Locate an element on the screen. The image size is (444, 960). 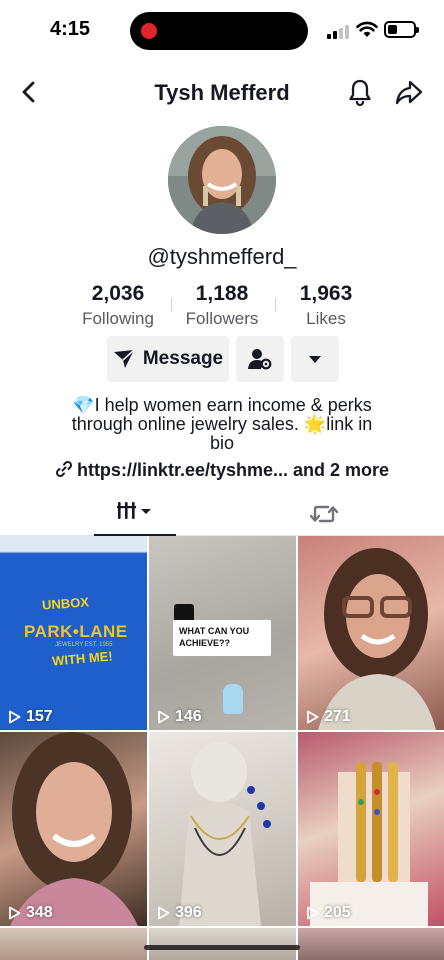
bio-line: 💎I help women earn income & perks is located at coordinates (222, 405).